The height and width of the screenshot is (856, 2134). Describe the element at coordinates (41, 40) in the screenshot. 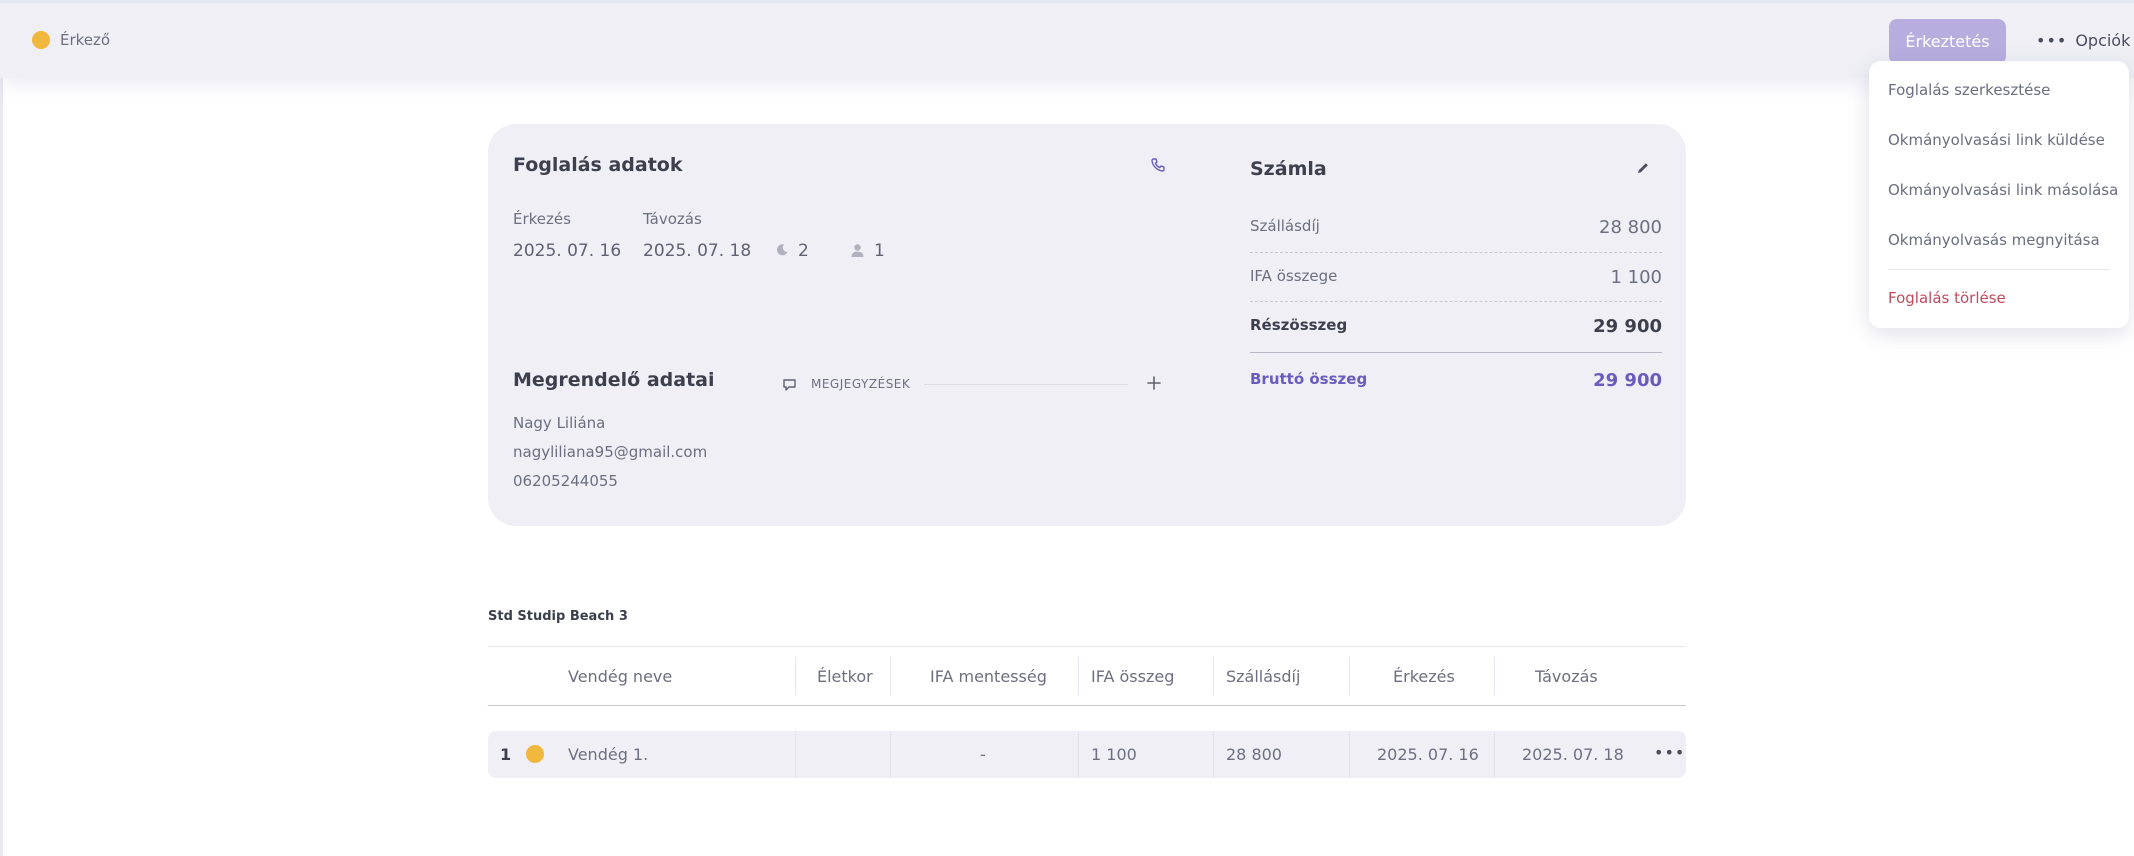

I see `status-dot-icon` at that location.